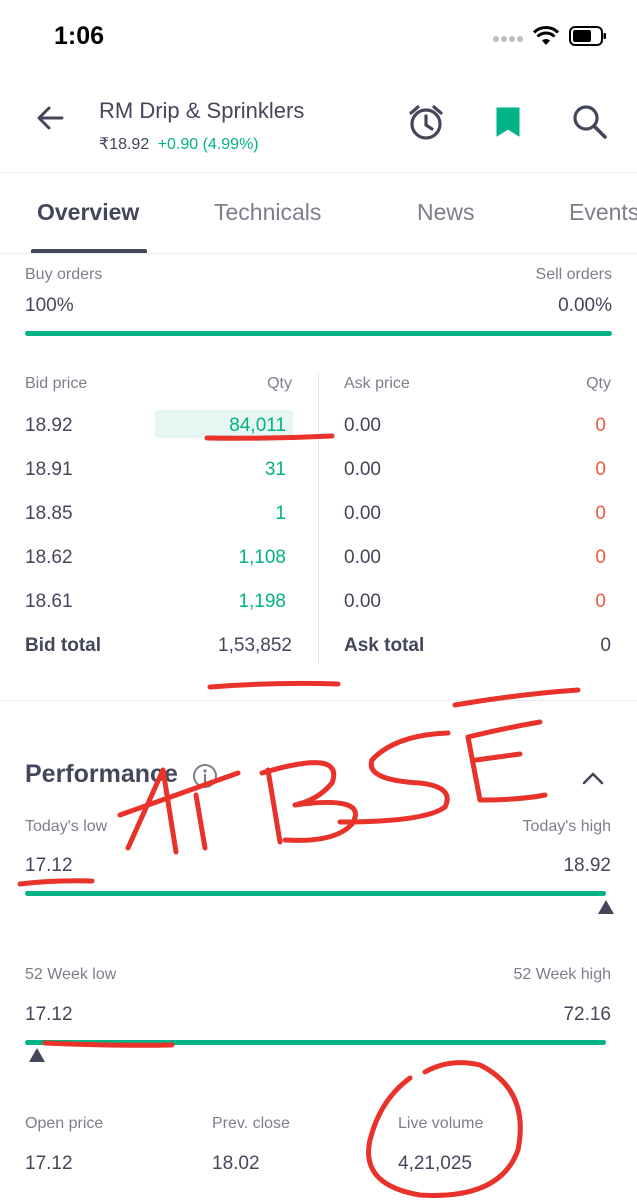 This screenshot has height=1200, width=637. What do you see at coordinates (315, 893) in the screenshot?
I see `todays-range-bar` at bounding box center [315, 893].